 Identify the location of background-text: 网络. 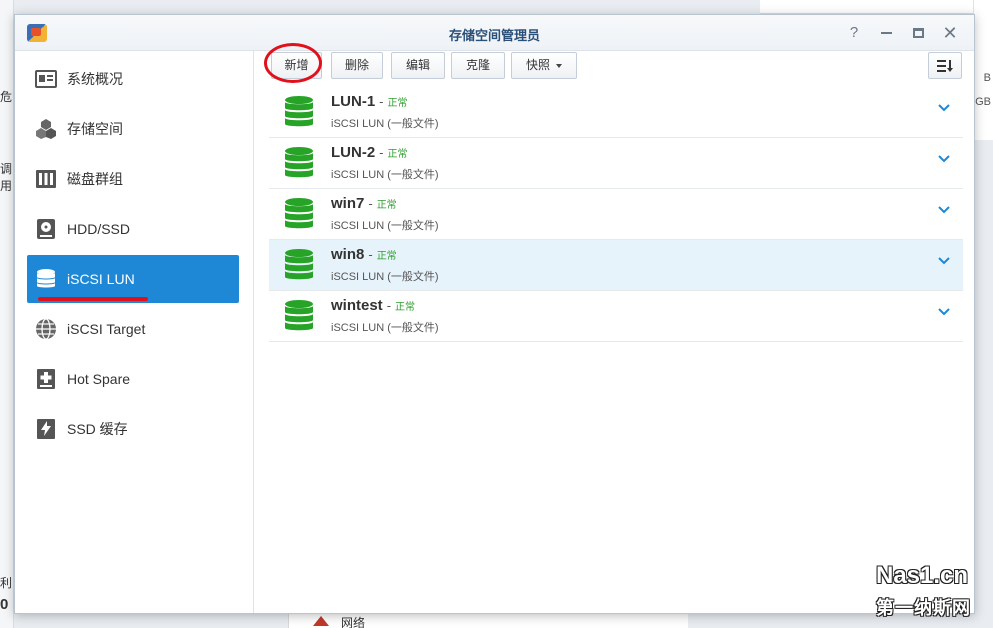
(353, 622).